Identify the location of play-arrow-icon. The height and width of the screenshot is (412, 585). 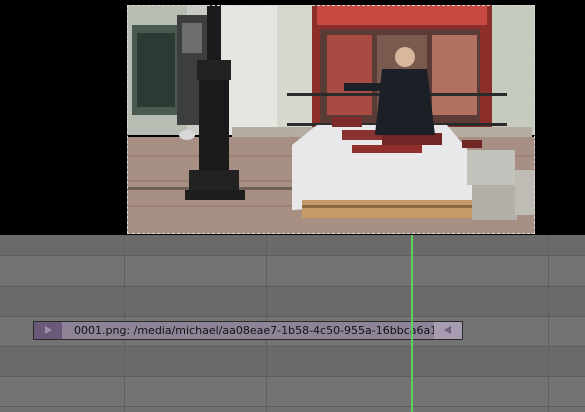
(48, 330).